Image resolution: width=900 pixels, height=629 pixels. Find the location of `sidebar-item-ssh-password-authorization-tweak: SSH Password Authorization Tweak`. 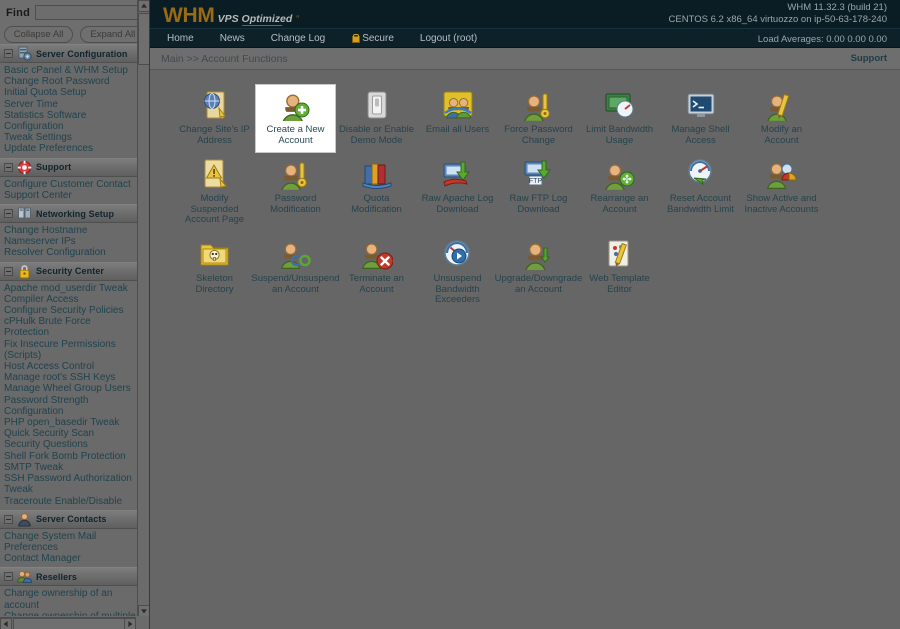

sidebar-item-ssh-password-authorization-tweak: SSH Password Authorization Tweak is located at coordinates (71, 484).